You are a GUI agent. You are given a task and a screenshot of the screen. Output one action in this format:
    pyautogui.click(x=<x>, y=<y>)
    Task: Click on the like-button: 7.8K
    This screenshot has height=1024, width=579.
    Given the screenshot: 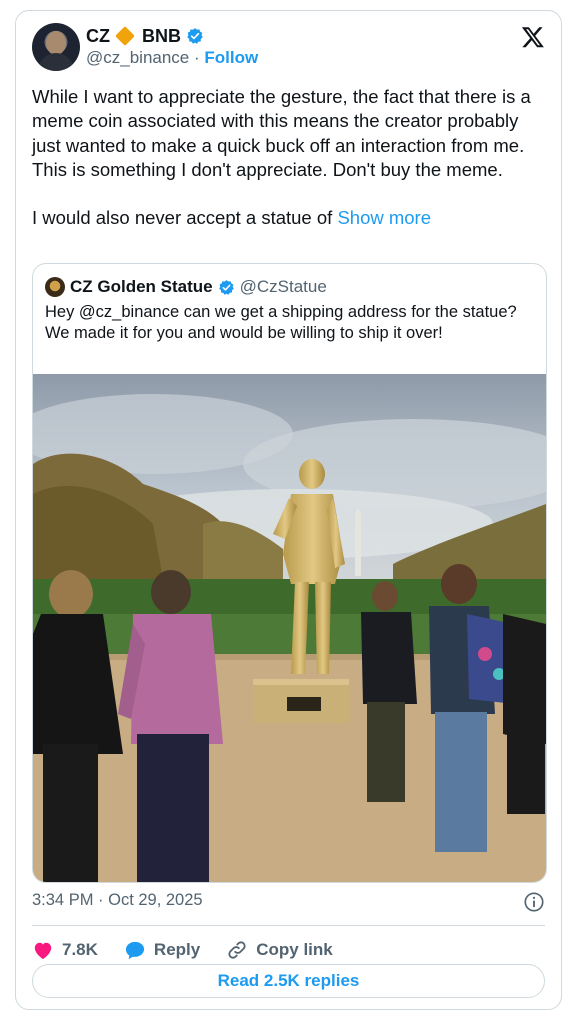 What is the action you would take?
    pyautogui.click(x=65, y=950)
    